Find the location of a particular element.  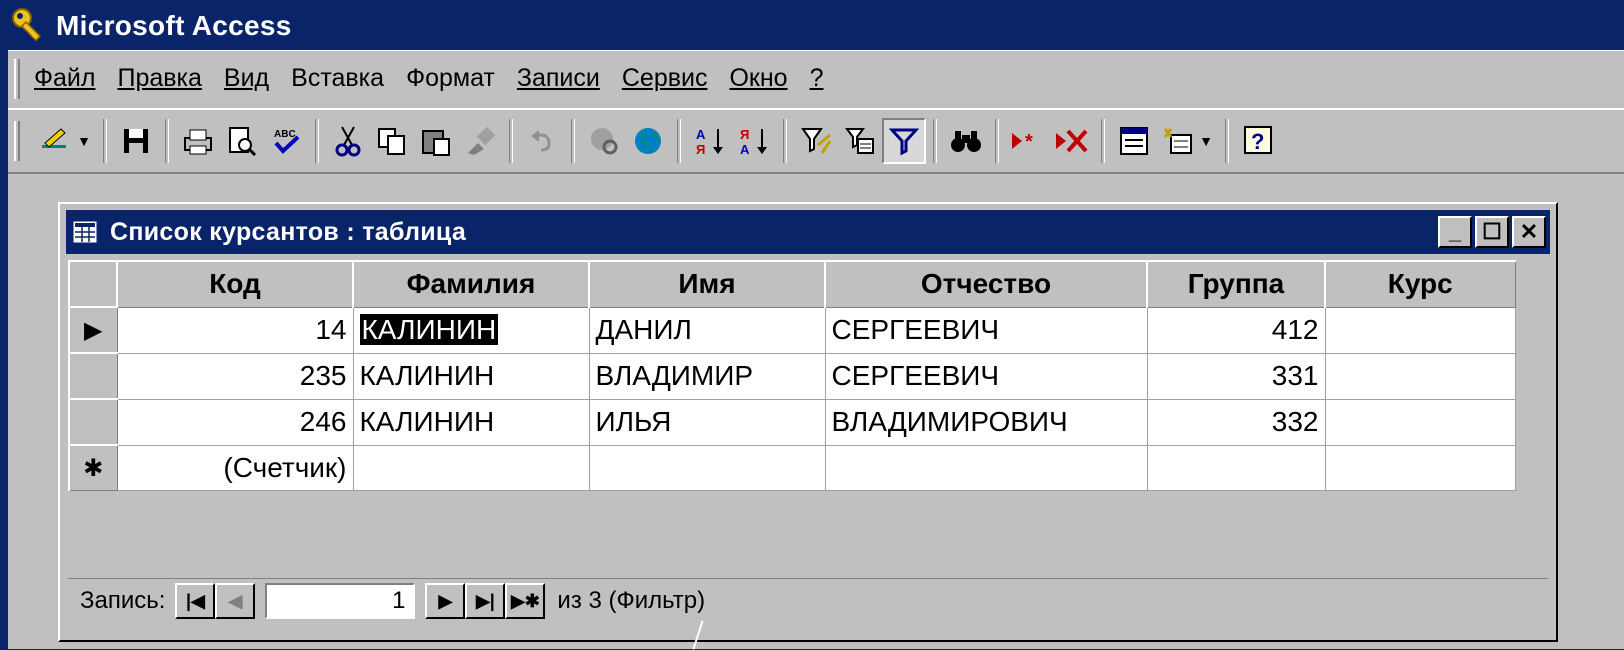

filter-by-selection-icon is located at coordinates (816, 141).